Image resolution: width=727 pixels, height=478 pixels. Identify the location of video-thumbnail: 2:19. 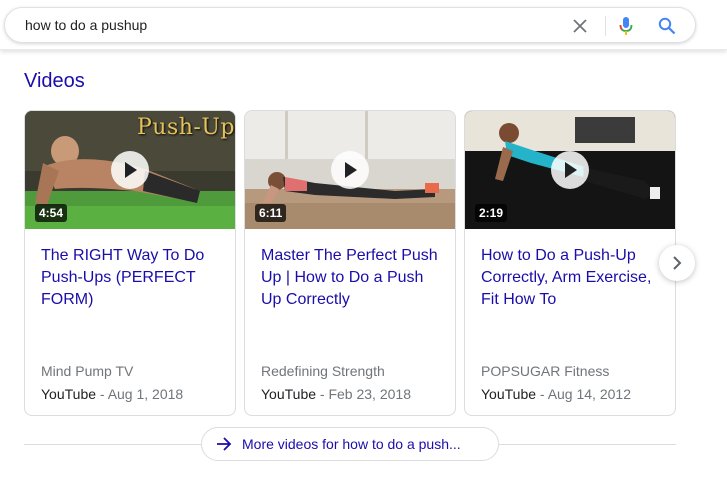
(570, 170).